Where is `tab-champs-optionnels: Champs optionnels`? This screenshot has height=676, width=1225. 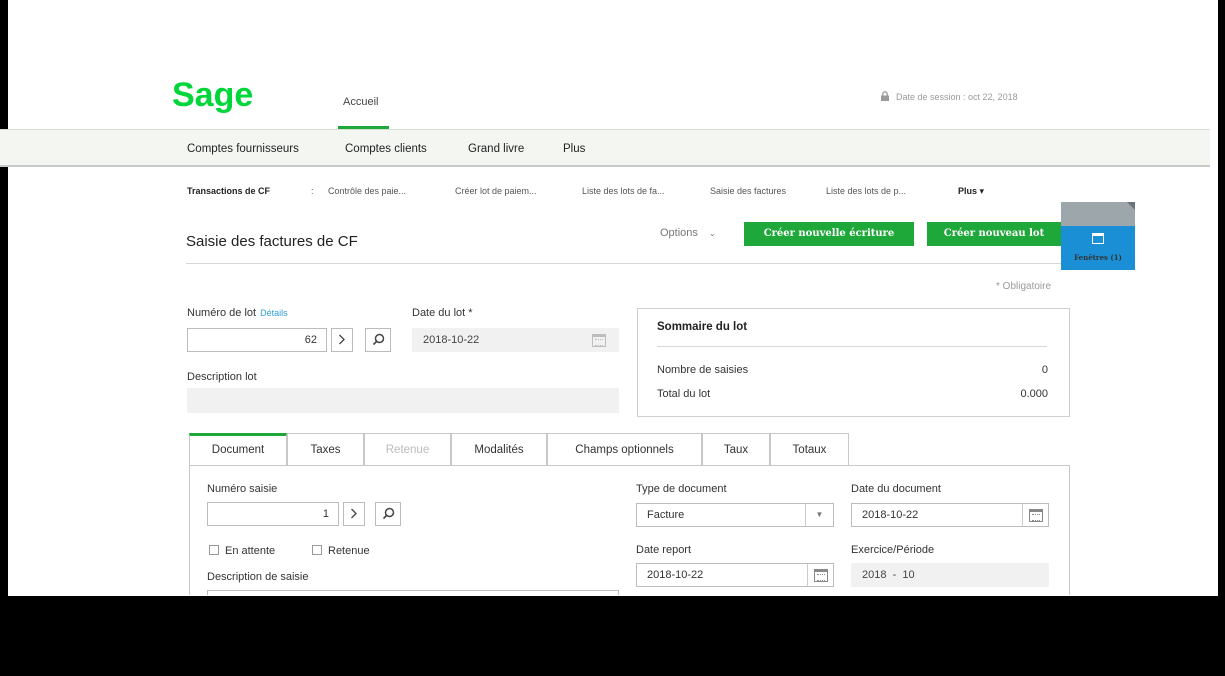 tab-champs-optionnels: Champs optionnels is located at coordinates (624, 449).